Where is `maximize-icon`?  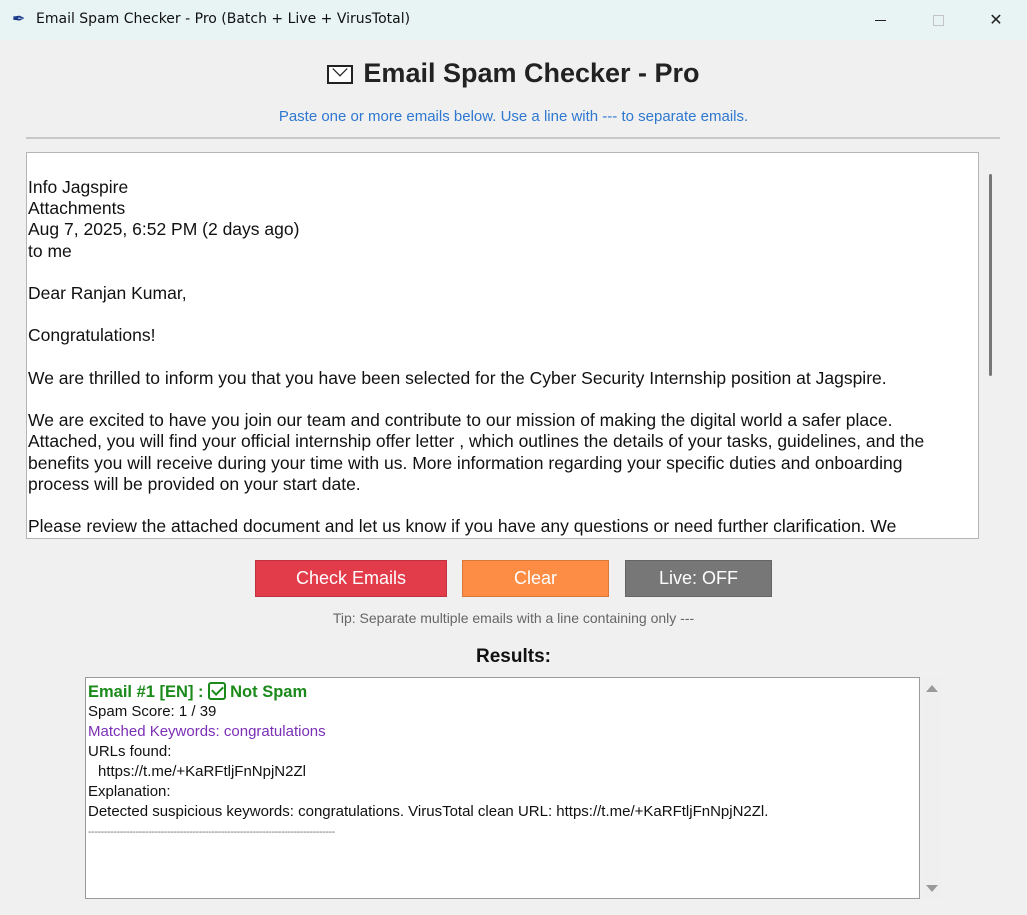 maximize-icon is located at coordinates (938, 20).